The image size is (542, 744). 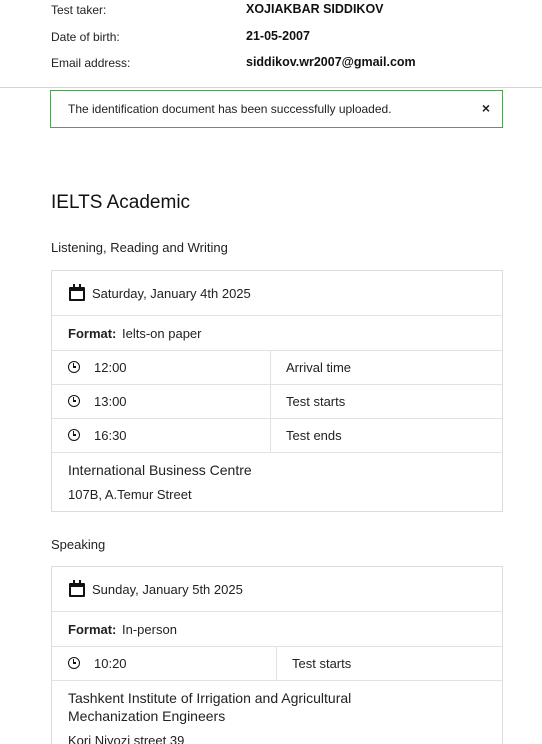 I want to click on dob-value: 21-05-2007, so click(x=278, y=36).